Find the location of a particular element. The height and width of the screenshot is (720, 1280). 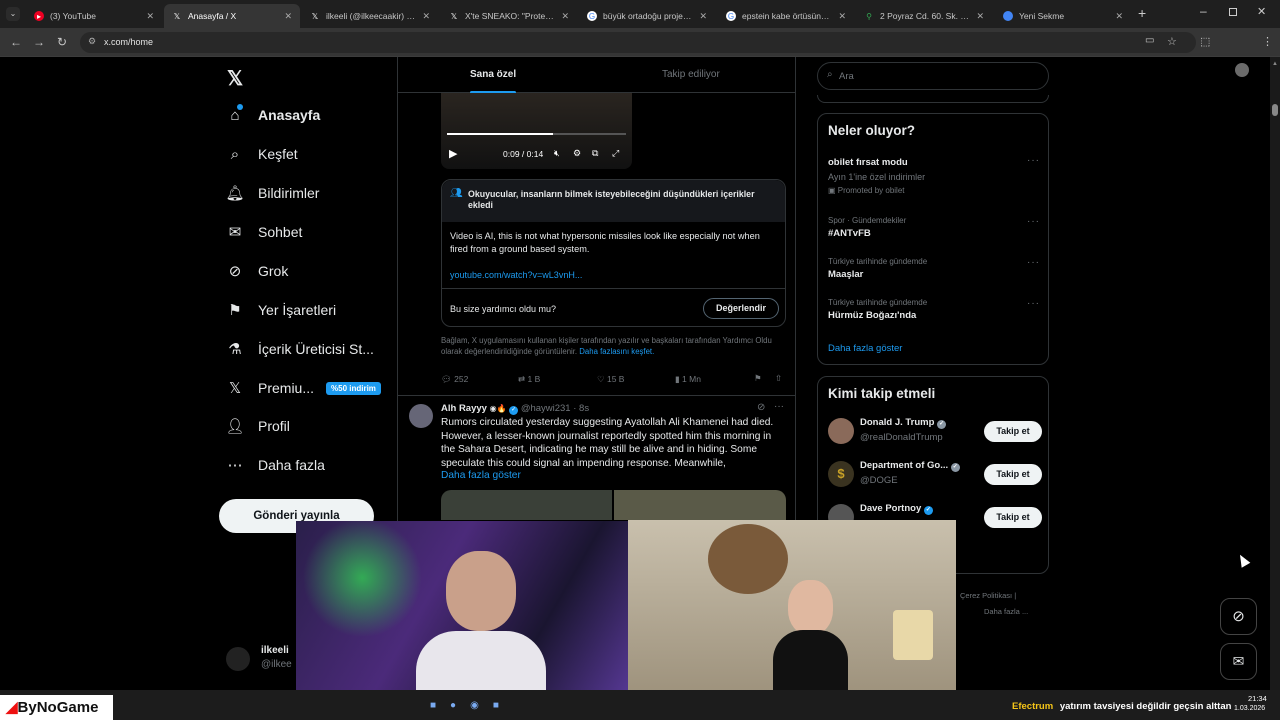

sidebar-item-person: 👤︎ Profil is located at coordinates (257, 426).